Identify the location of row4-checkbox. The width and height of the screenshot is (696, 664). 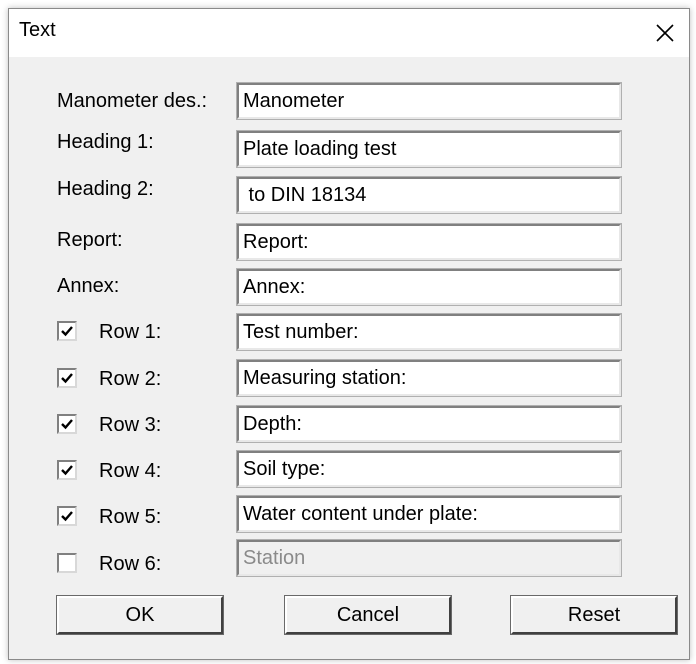
(67, 470).